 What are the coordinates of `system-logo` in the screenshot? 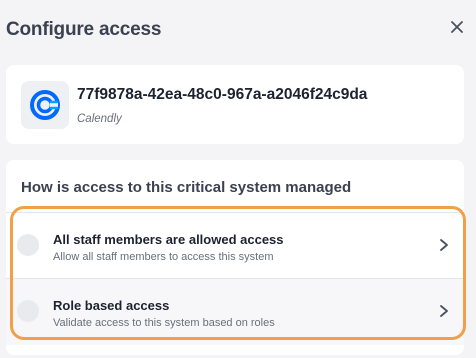 It's located at (45, 105).